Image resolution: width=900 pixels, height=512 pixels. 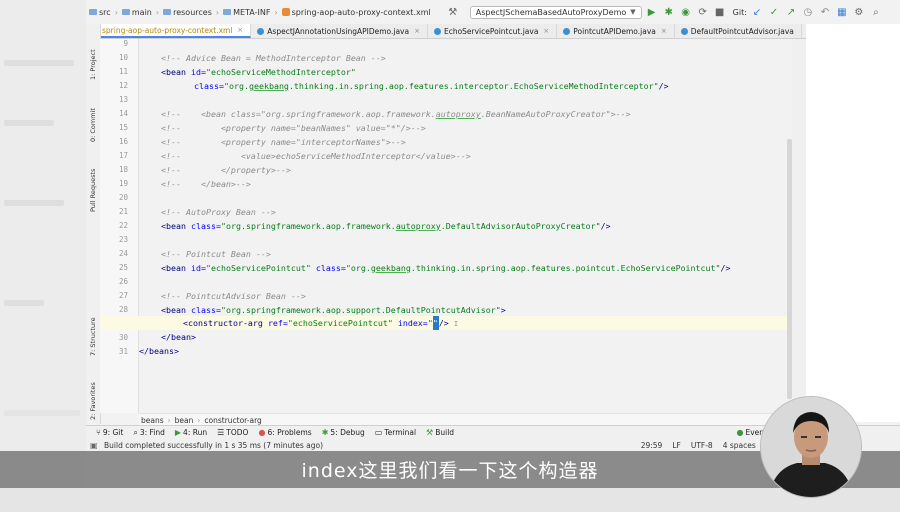 What do you see at coordinates (799, 226) in the screenshot?
I see `right-tool-strip` at bounding box center [799, 226].